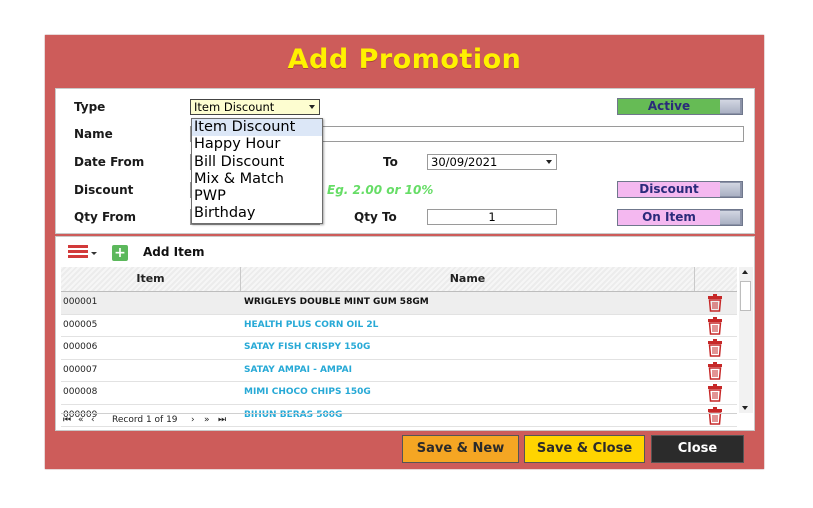 The width and height of the screenshot is (813, 508). Describe the element at coordinates (151, 279) in the screenshot. I see `column-header-item: Item` at that location.